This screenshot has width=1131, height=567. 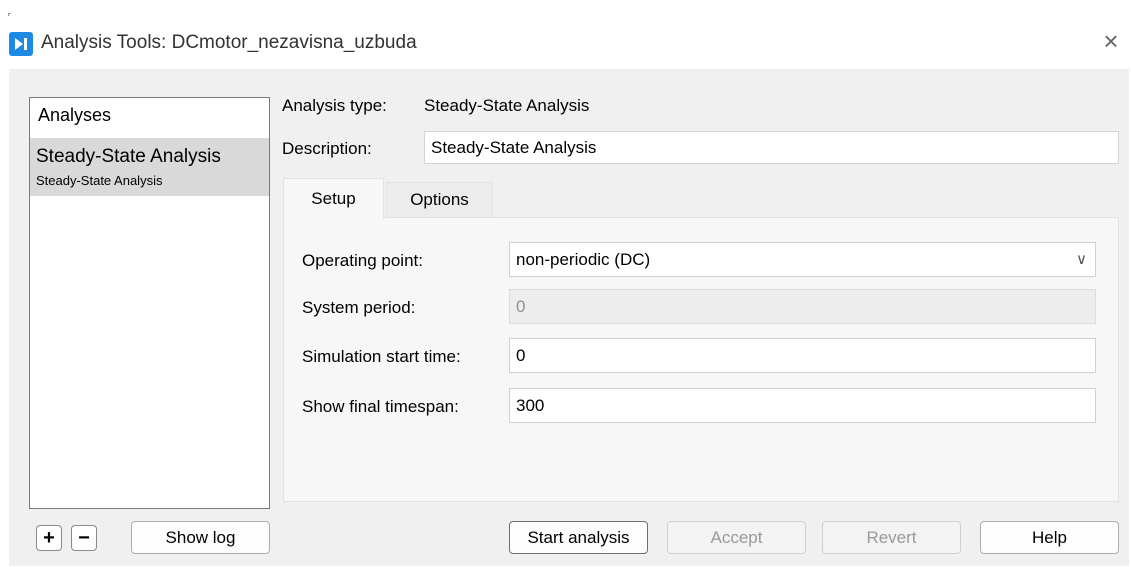 What do you see at coordinates (507, 105) in the screenshot?
I see `analysis-type-value: Steady-State Analysis` at bounding box center [507, 105].